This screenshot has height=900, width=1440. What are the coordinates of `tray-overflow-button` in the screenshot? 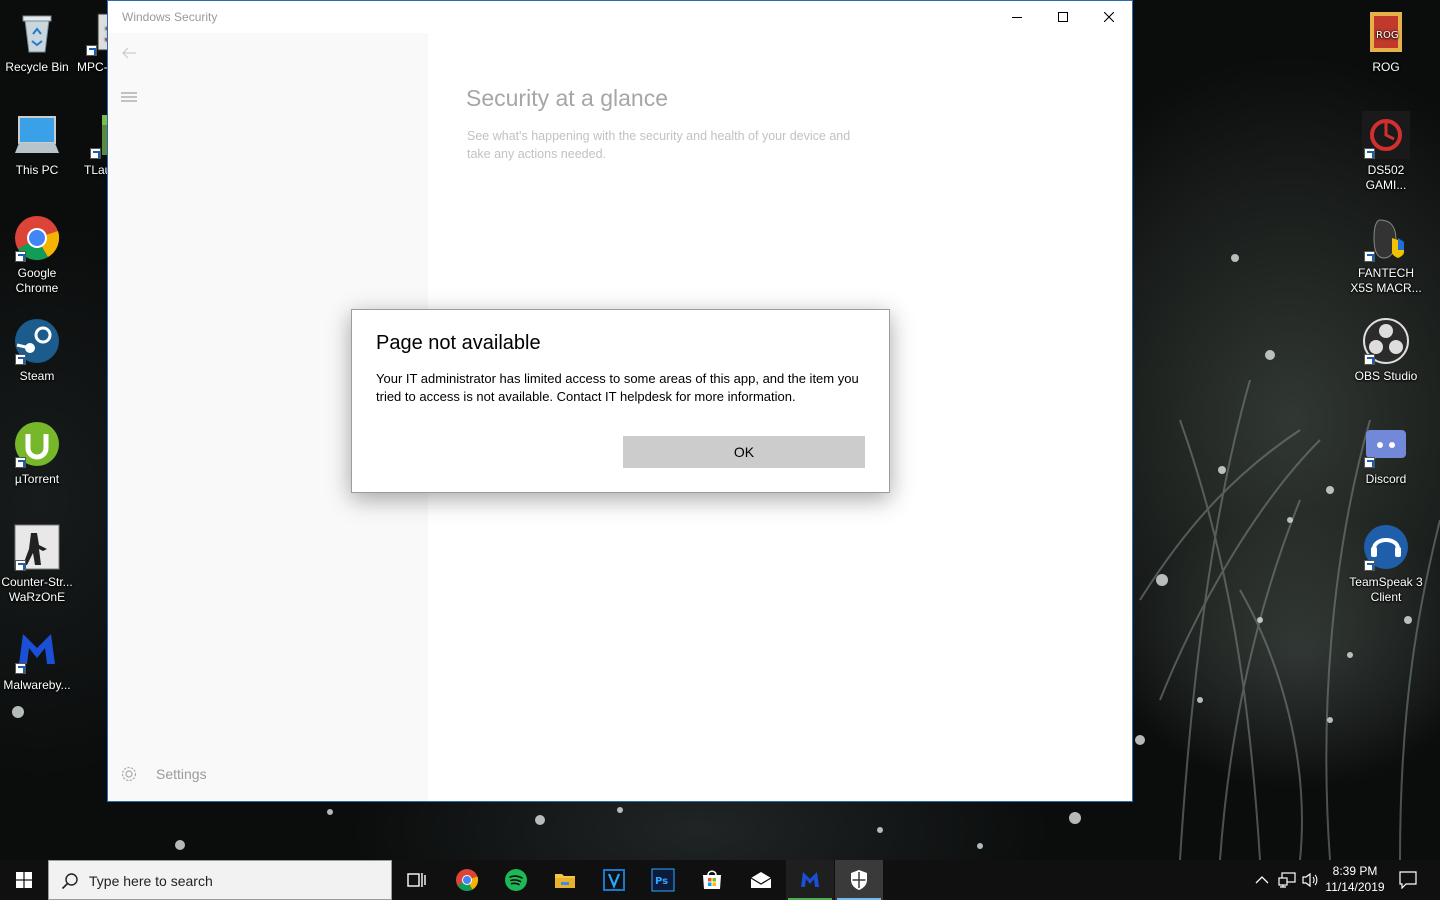 It's located at (1262, 880).